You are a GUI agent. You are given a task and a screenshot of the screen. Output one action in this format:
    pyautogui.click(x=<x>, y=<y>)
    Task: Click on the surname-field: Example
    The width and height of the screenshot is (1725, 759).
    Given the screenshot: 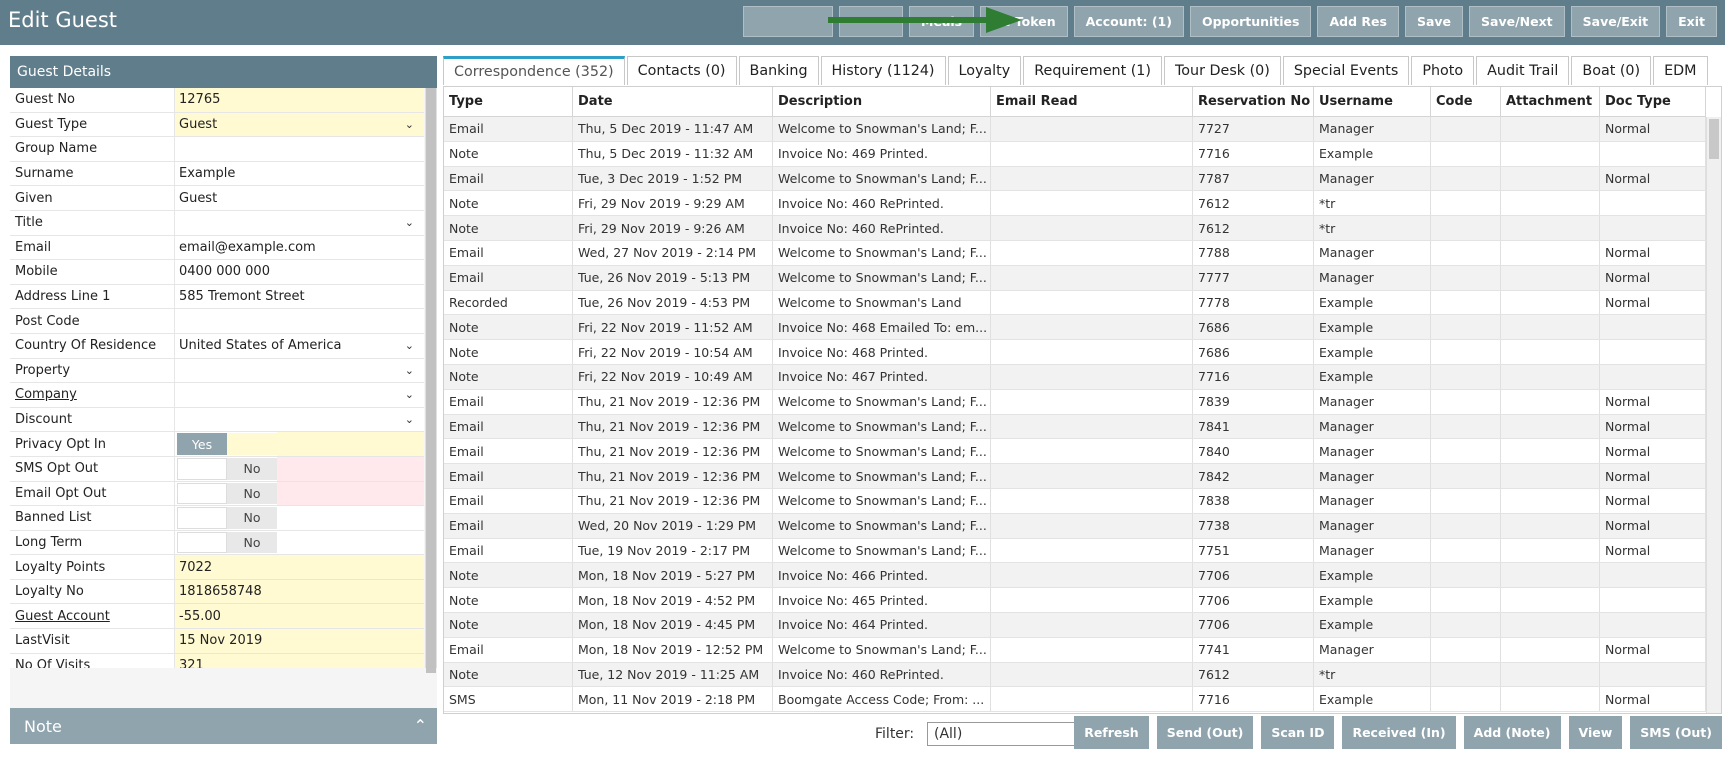 What is the action you would take?
    pyautogui.click(x=299, y=173)
    